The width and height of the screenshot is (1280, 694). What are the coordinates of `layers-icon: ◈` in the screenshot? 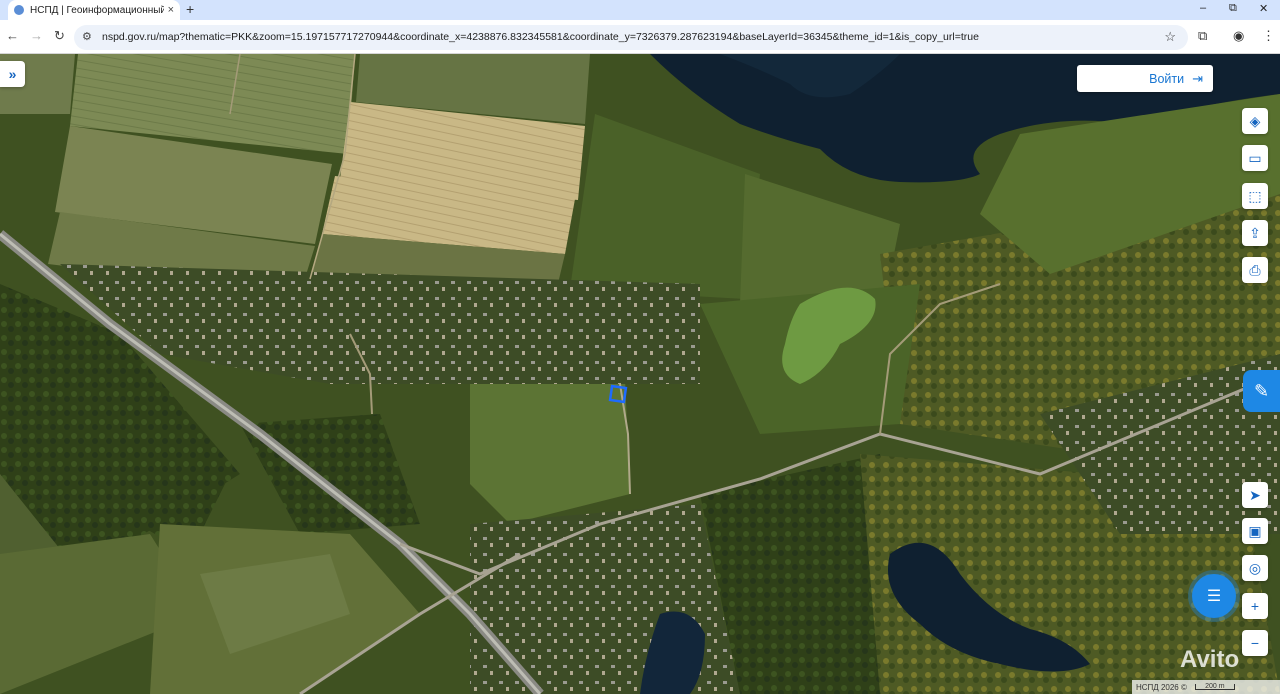 It's located at (1255, 120).